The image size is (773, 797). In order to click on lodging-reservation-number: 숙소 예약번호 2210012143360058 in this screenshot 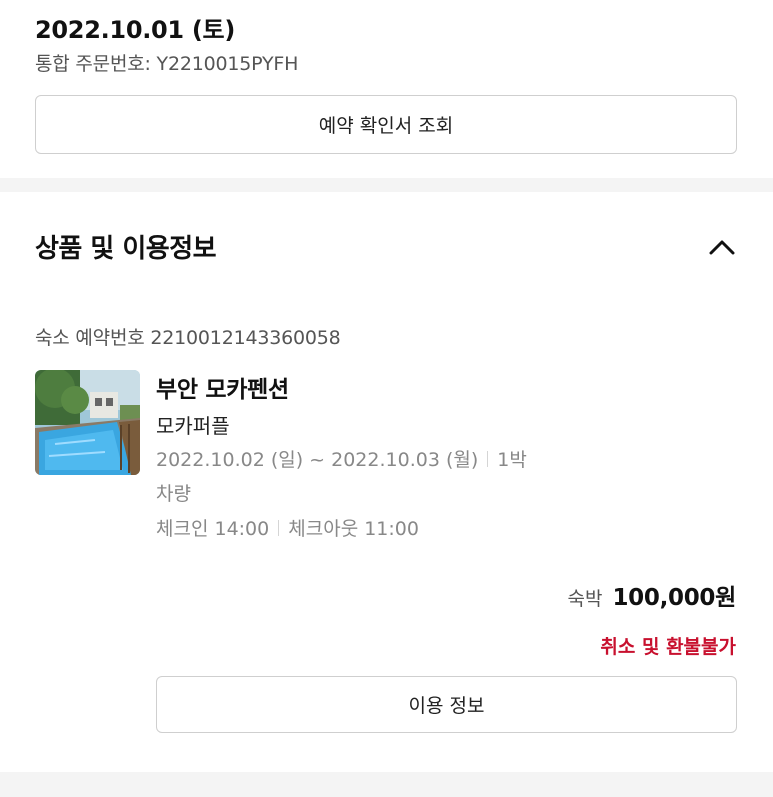, I will do `click(188, 338)`.